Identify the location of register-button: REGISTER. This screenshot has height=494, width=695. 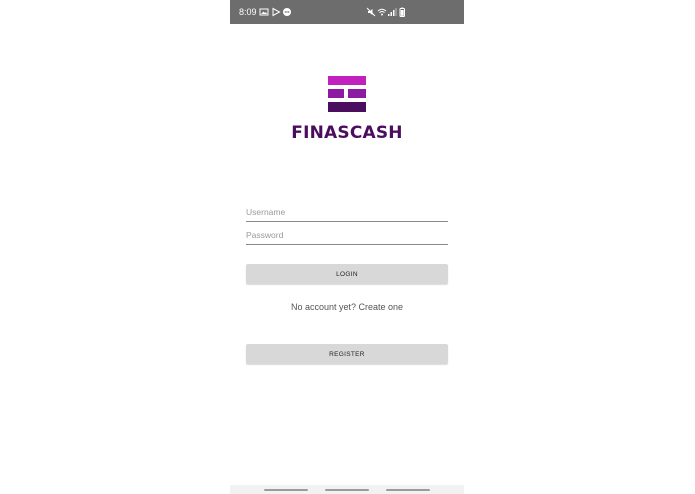
(347, 354).